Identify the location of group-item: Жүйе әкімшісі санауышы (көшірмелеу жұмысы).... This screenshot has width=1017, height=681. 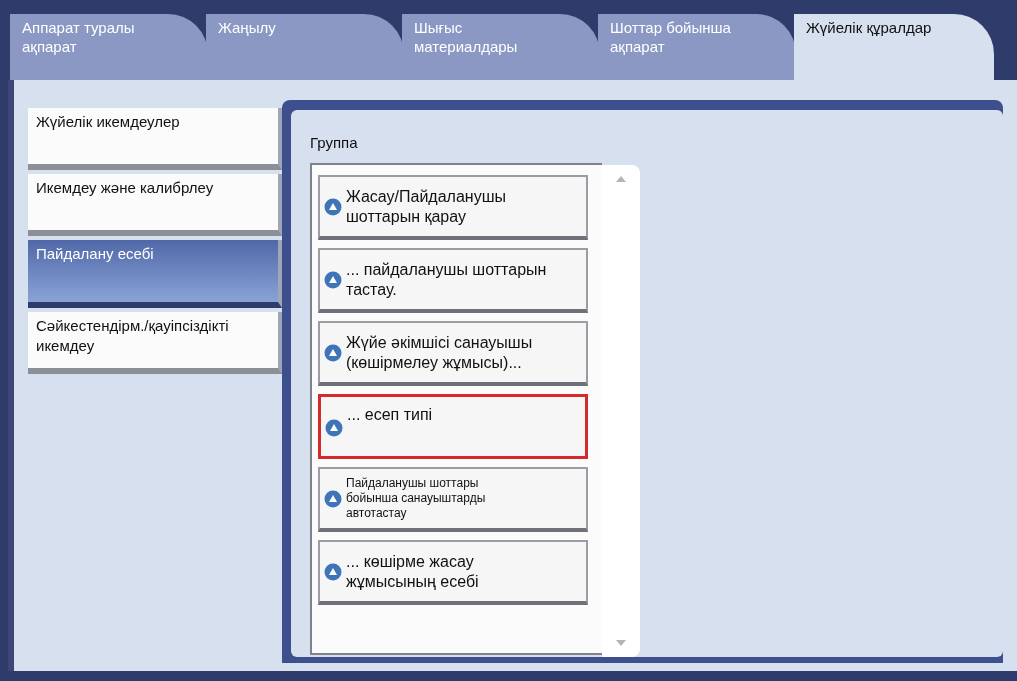
(453, 353).